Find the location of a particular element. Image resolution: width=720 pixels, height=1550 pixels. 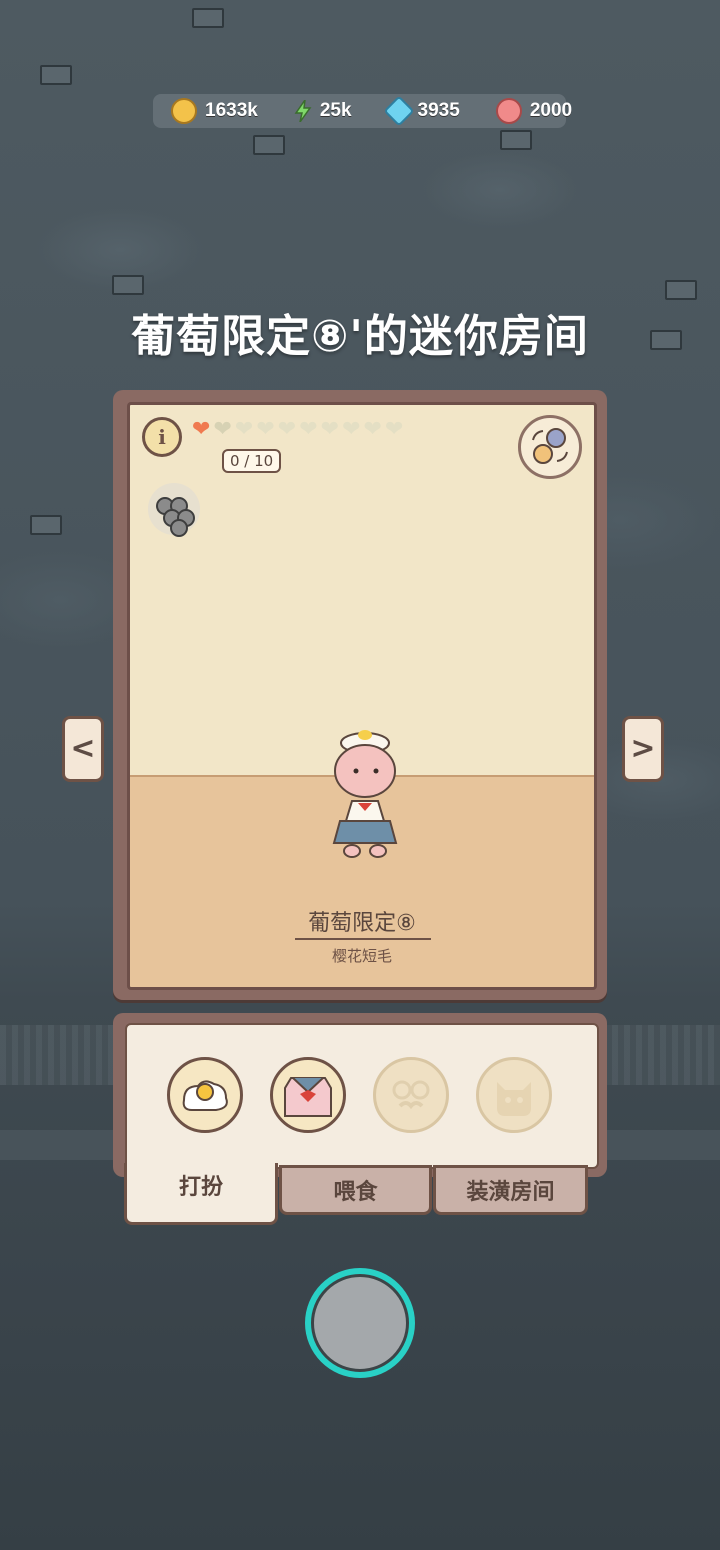

candy-resource: 2000 is located at coordinates (534, 111).